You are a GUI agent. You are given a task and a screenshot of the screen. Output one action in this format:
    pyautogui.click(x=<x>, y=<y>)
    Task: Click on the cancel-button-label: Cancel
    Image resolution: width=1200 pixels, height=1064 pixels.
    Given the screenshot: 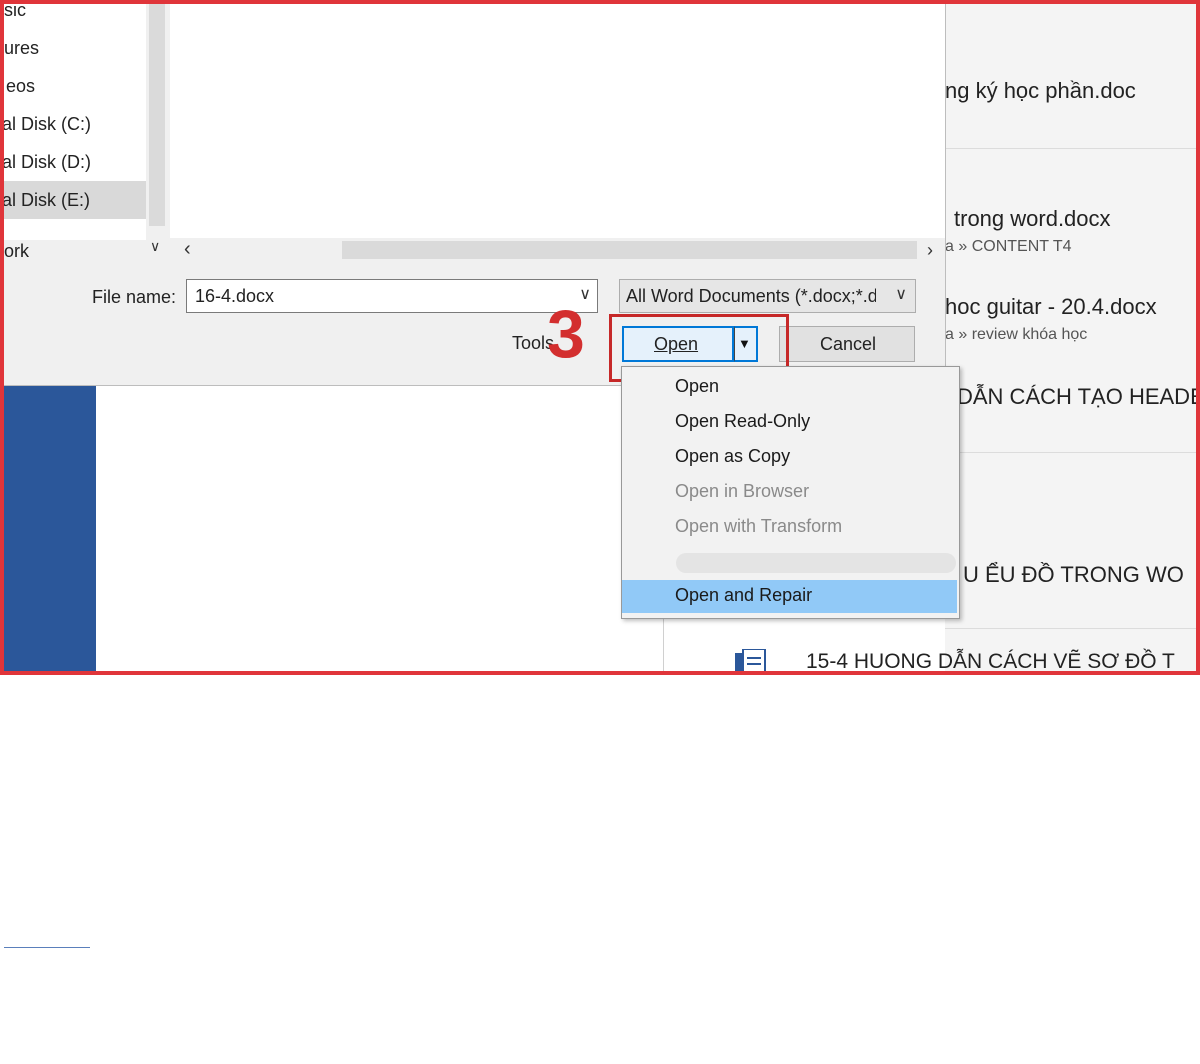 What is the action you would take?
    pyautogui.click(x=848, y=344)
    